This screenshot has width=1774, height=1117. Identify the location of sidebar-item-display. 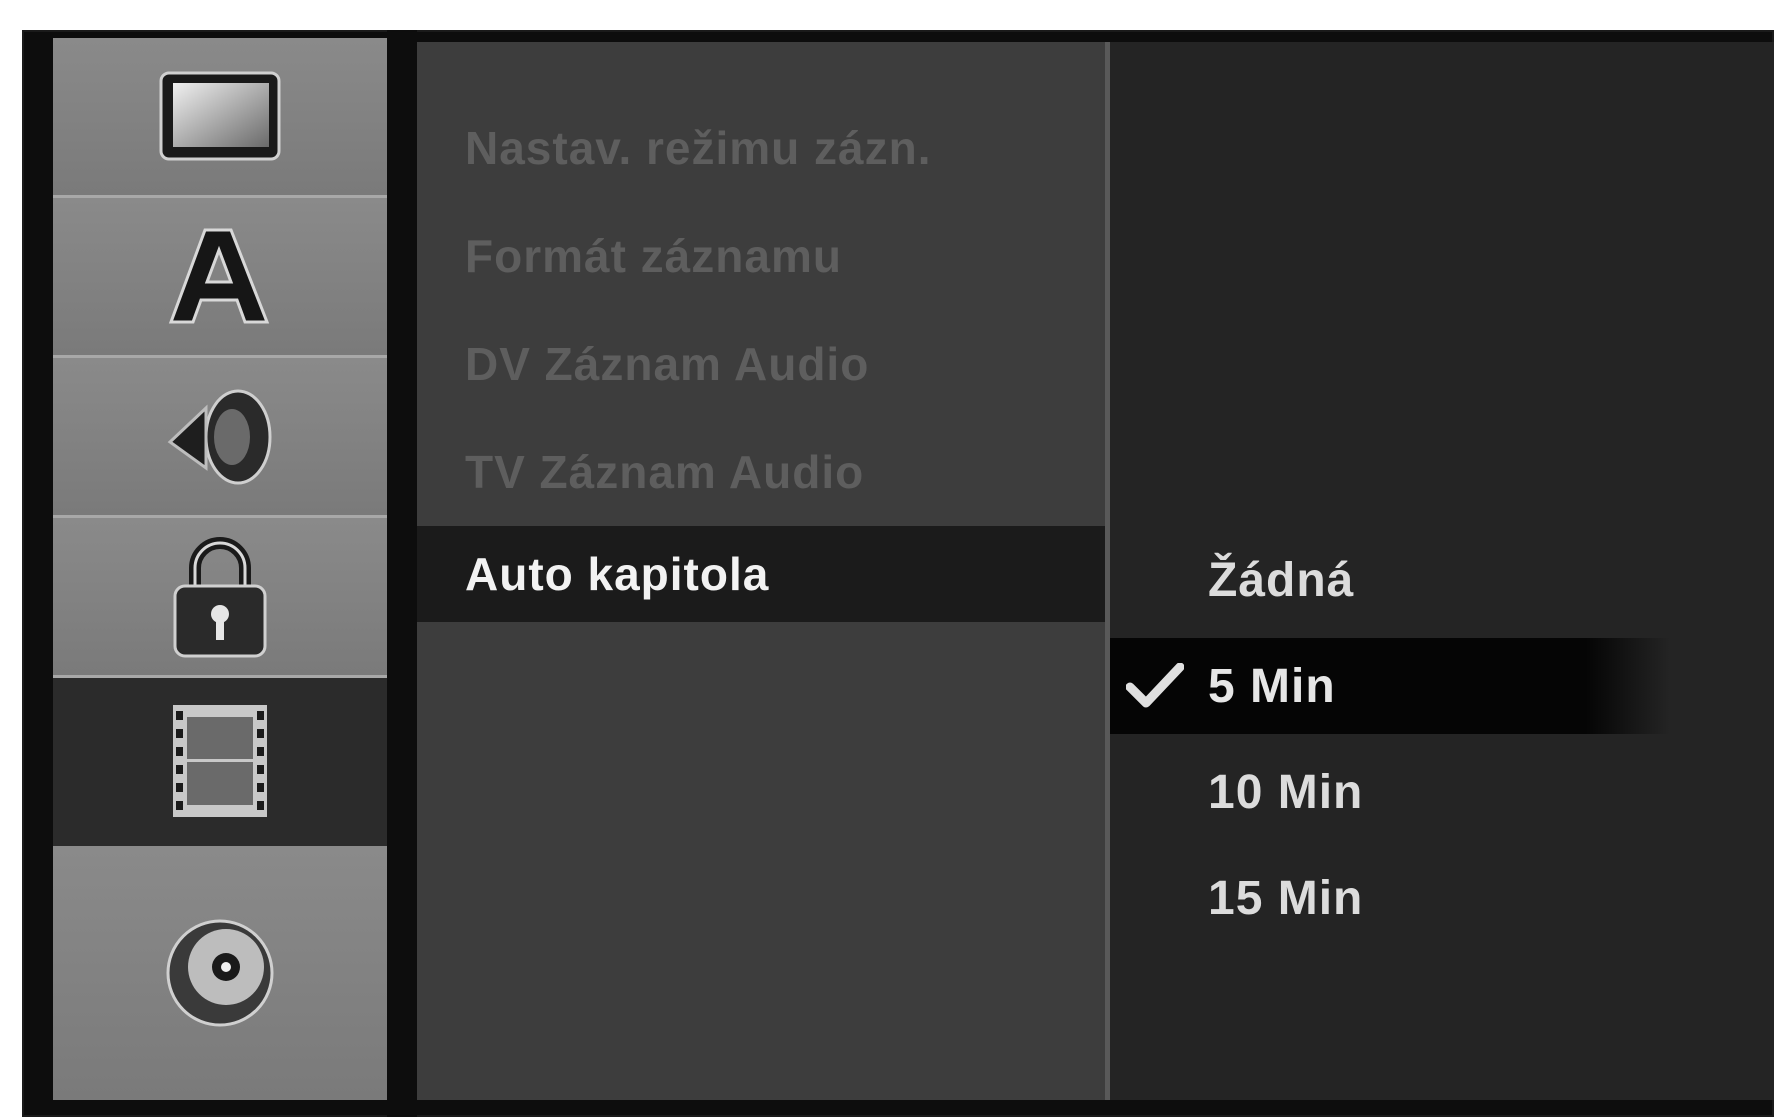
(220, 118).